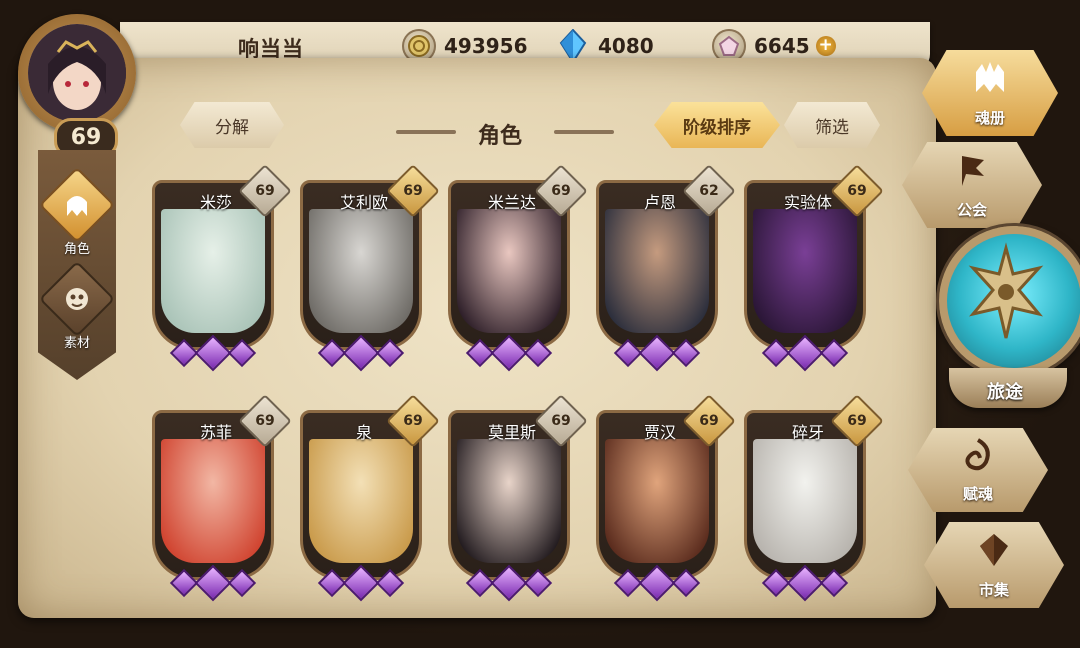 This screenshot has width=1080, height=648. I want to click on character-card: 艾利欧 69, so click(370, 268).